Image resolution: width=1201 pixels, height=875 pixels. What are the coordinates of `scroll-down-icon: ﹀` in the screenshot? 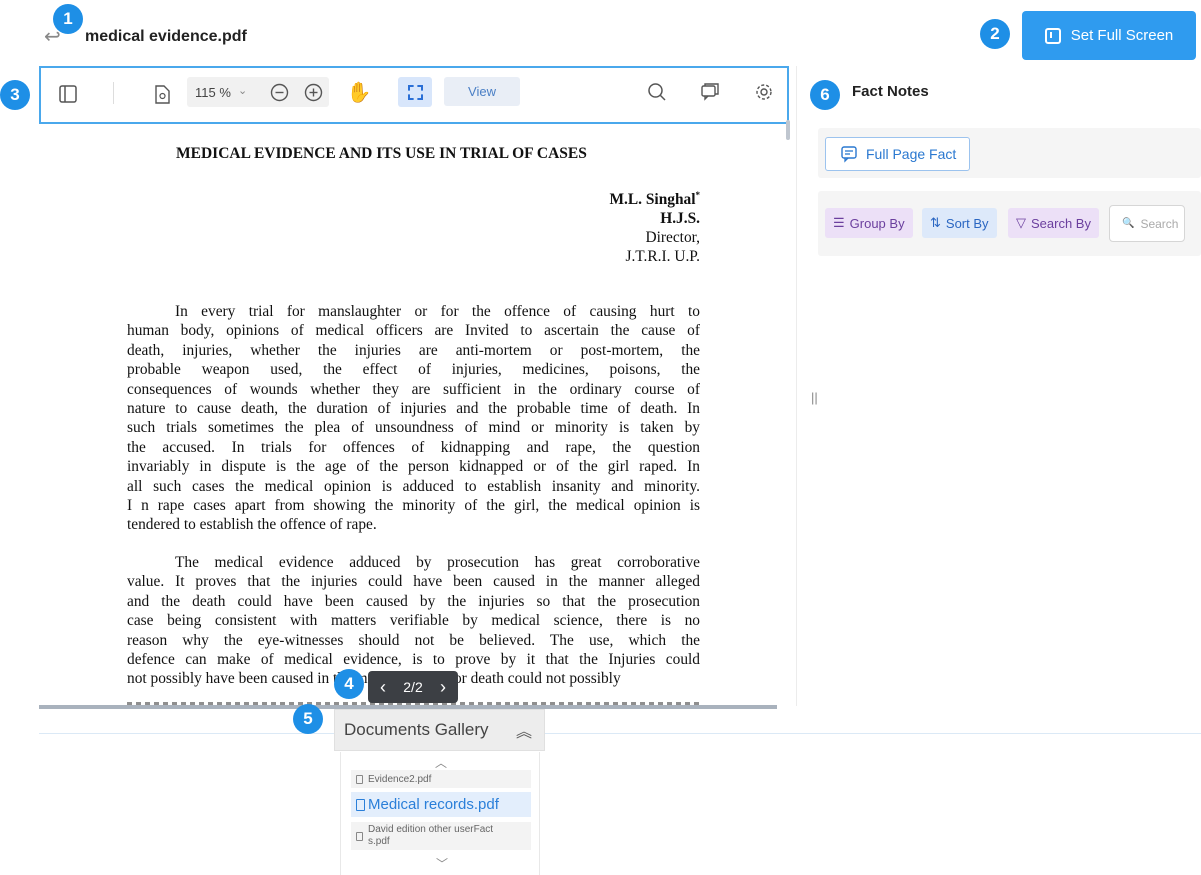 It's located at (442, 863).